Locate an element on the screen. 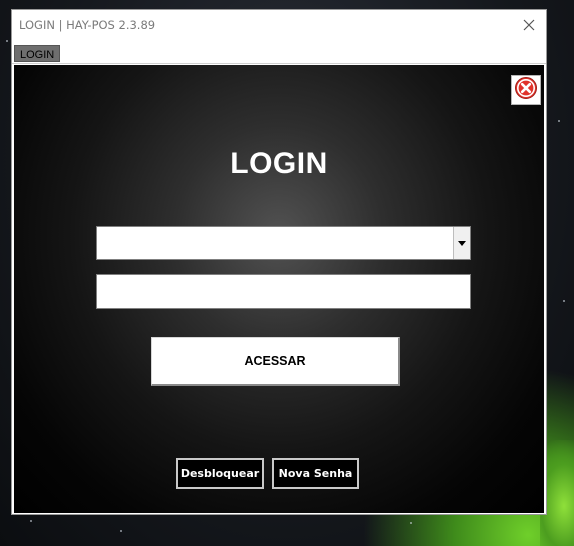 This screenshot has width=574, height=546. red-circle-x-icon is located at coordinates (526, 90).